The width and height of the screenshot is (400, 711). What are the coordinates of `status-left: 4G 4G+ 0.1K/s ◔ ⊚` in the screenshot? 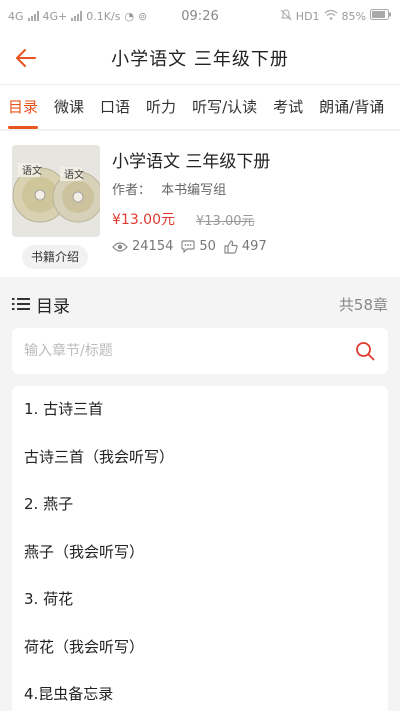 It's located at (144, 16).